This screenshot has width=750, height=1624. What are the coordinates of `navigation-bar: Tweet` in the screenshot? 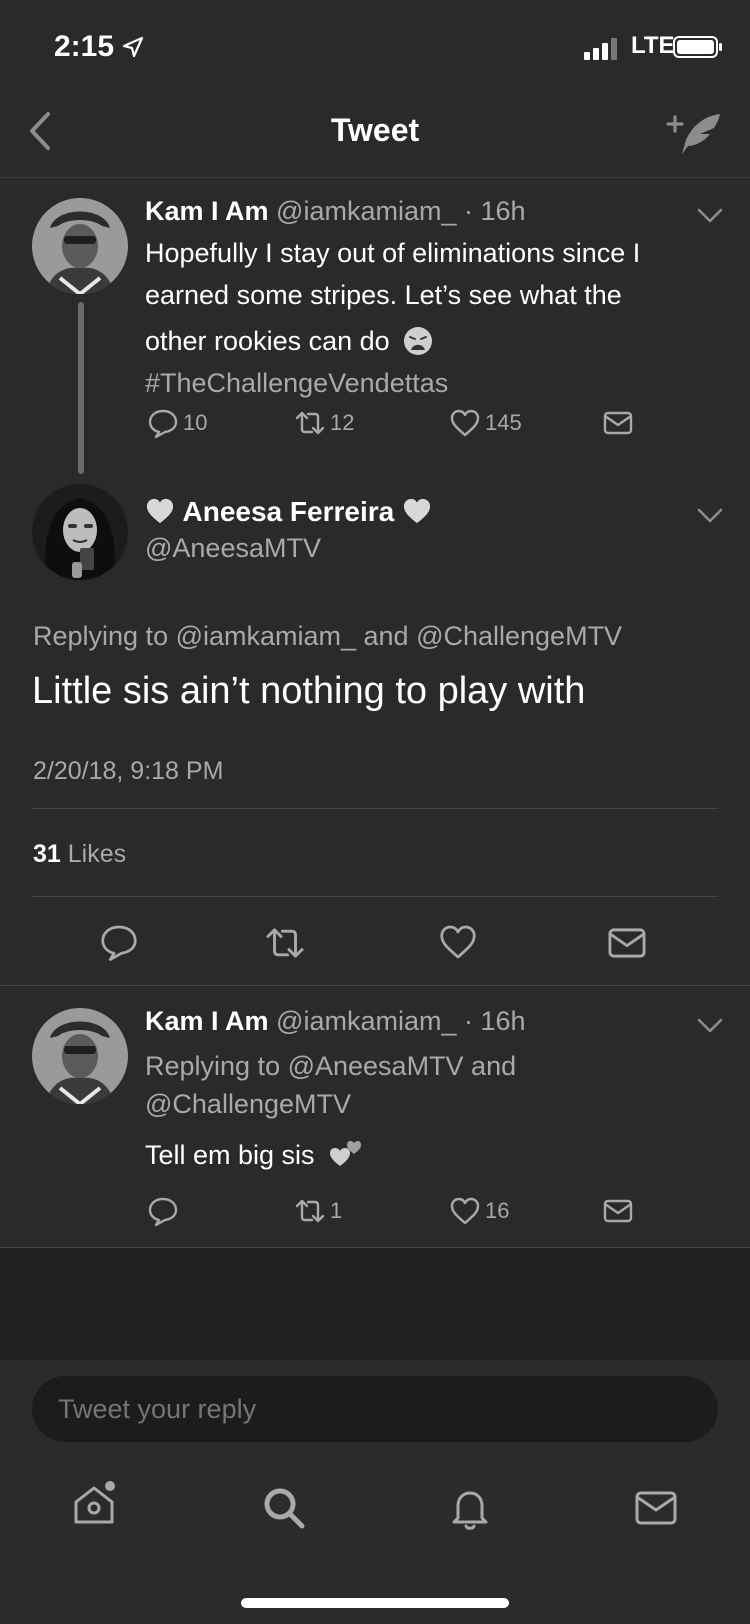 It's located at (375, 133).